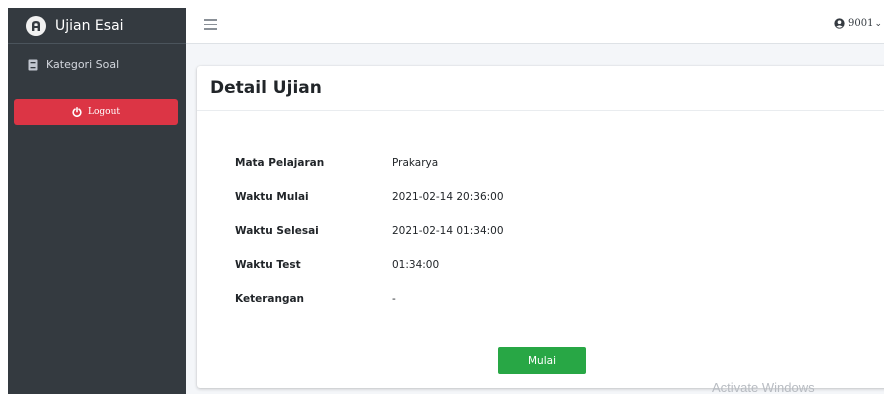 This screenshot has width=884, height=395. I want to click on logo-icon, so click(36, 25).